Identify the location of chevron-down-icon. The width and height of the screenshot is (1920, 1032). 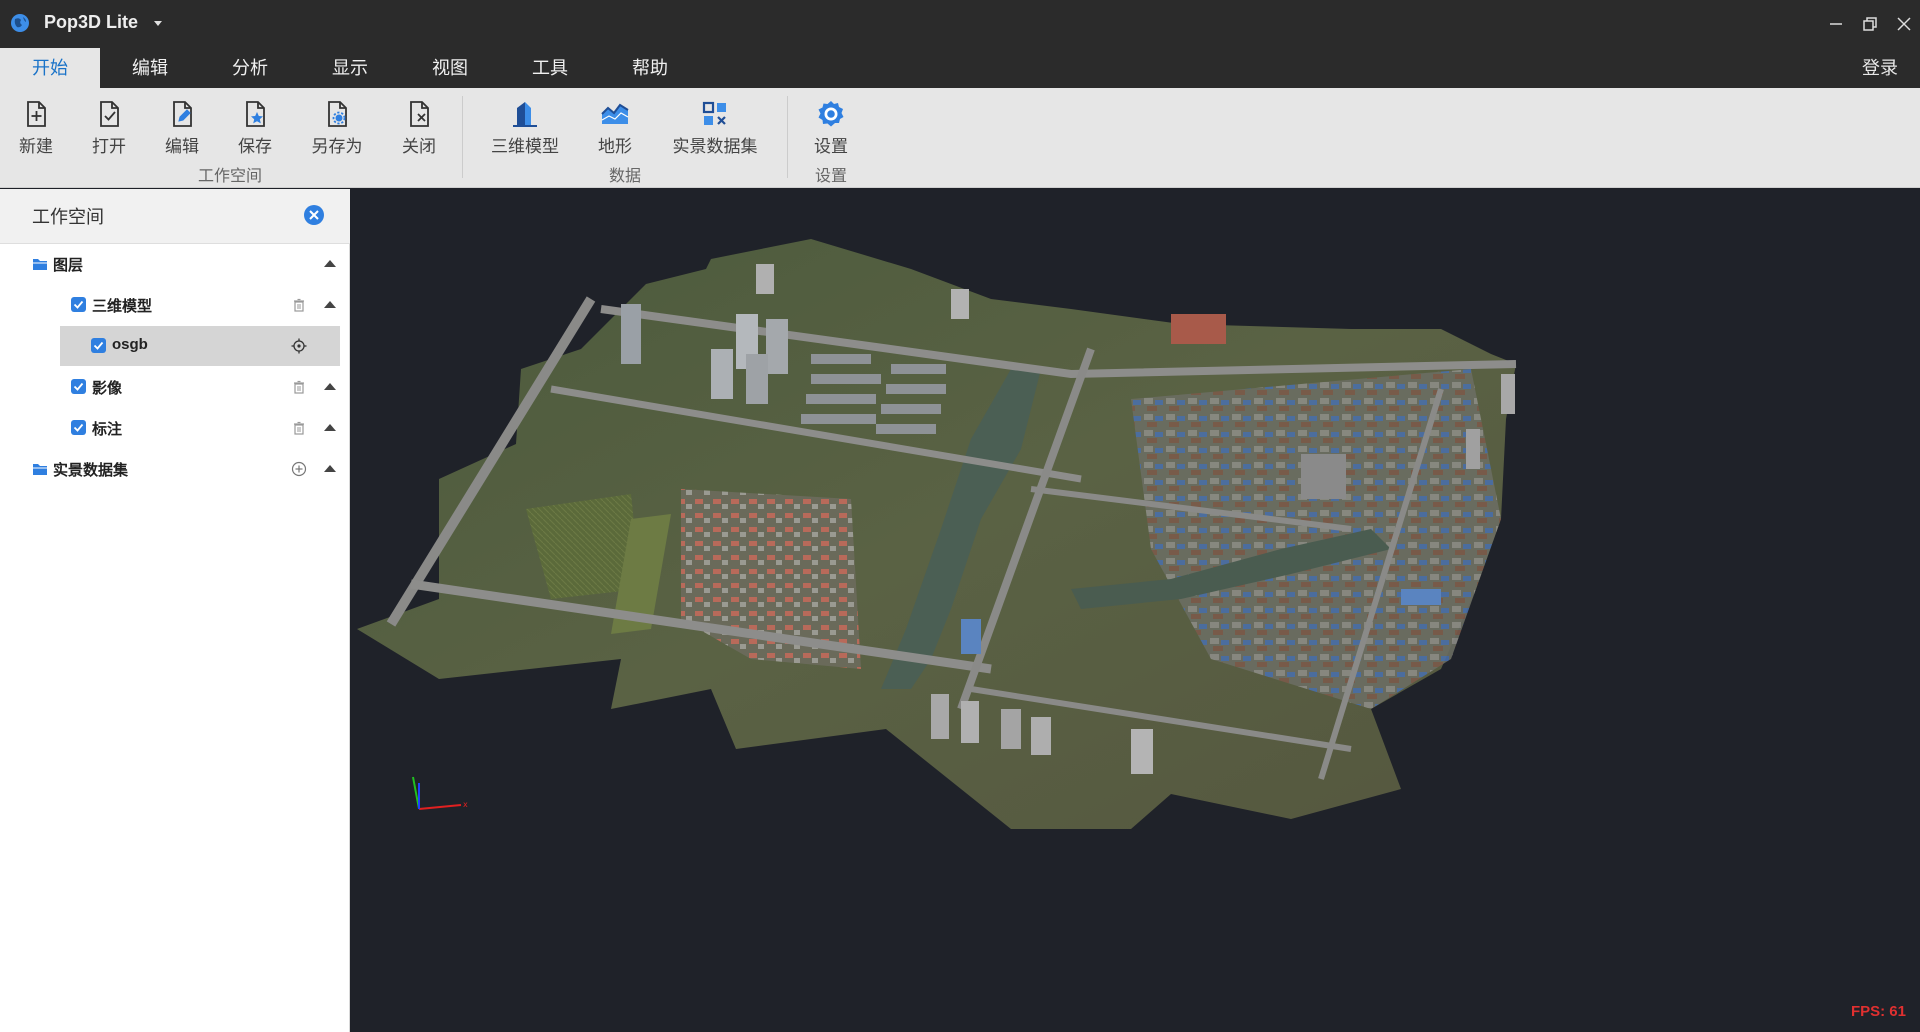
(158, 23).